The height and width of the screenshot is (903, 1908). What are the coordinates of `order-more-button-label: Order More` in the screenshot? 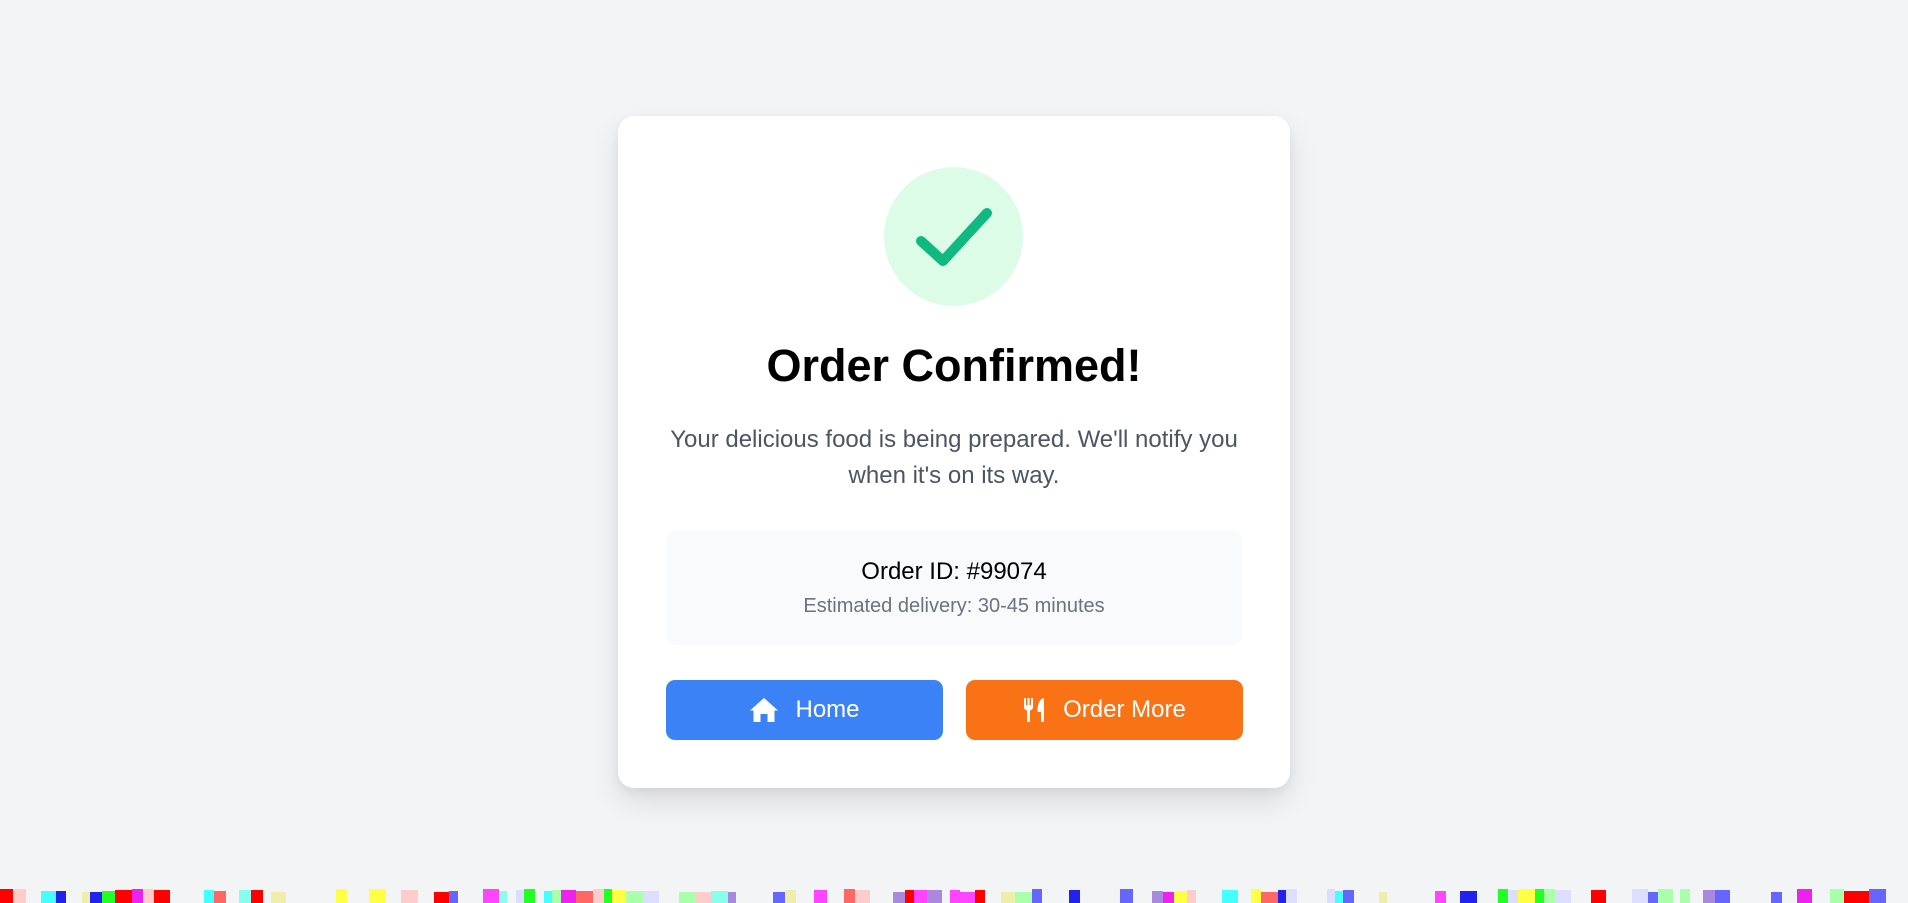 It's located at (1124, 709).